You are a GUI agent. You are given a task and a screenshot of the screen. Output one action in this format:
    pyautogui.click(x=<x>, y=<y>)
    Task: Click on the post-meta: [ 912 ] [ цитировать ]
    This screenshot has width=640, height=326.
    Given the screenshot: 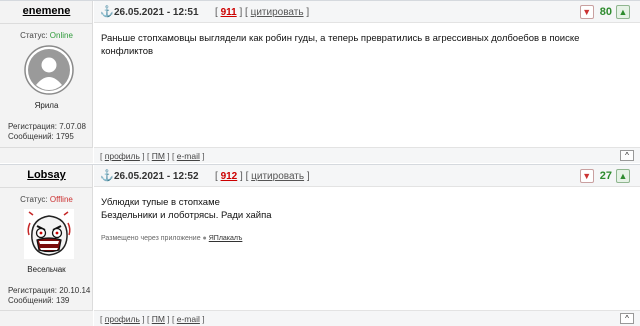 What is the action you would take?
    pyautogui.click(x=262, y=176)
    